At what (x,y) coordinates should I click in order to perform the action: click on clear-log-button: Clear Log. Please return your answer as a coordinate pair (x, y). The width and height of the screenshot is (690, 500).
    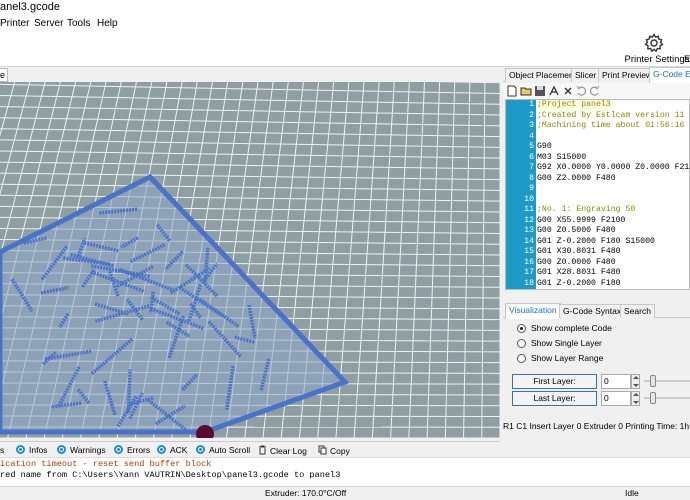
    Looking at the image, I should click on (282, 451).